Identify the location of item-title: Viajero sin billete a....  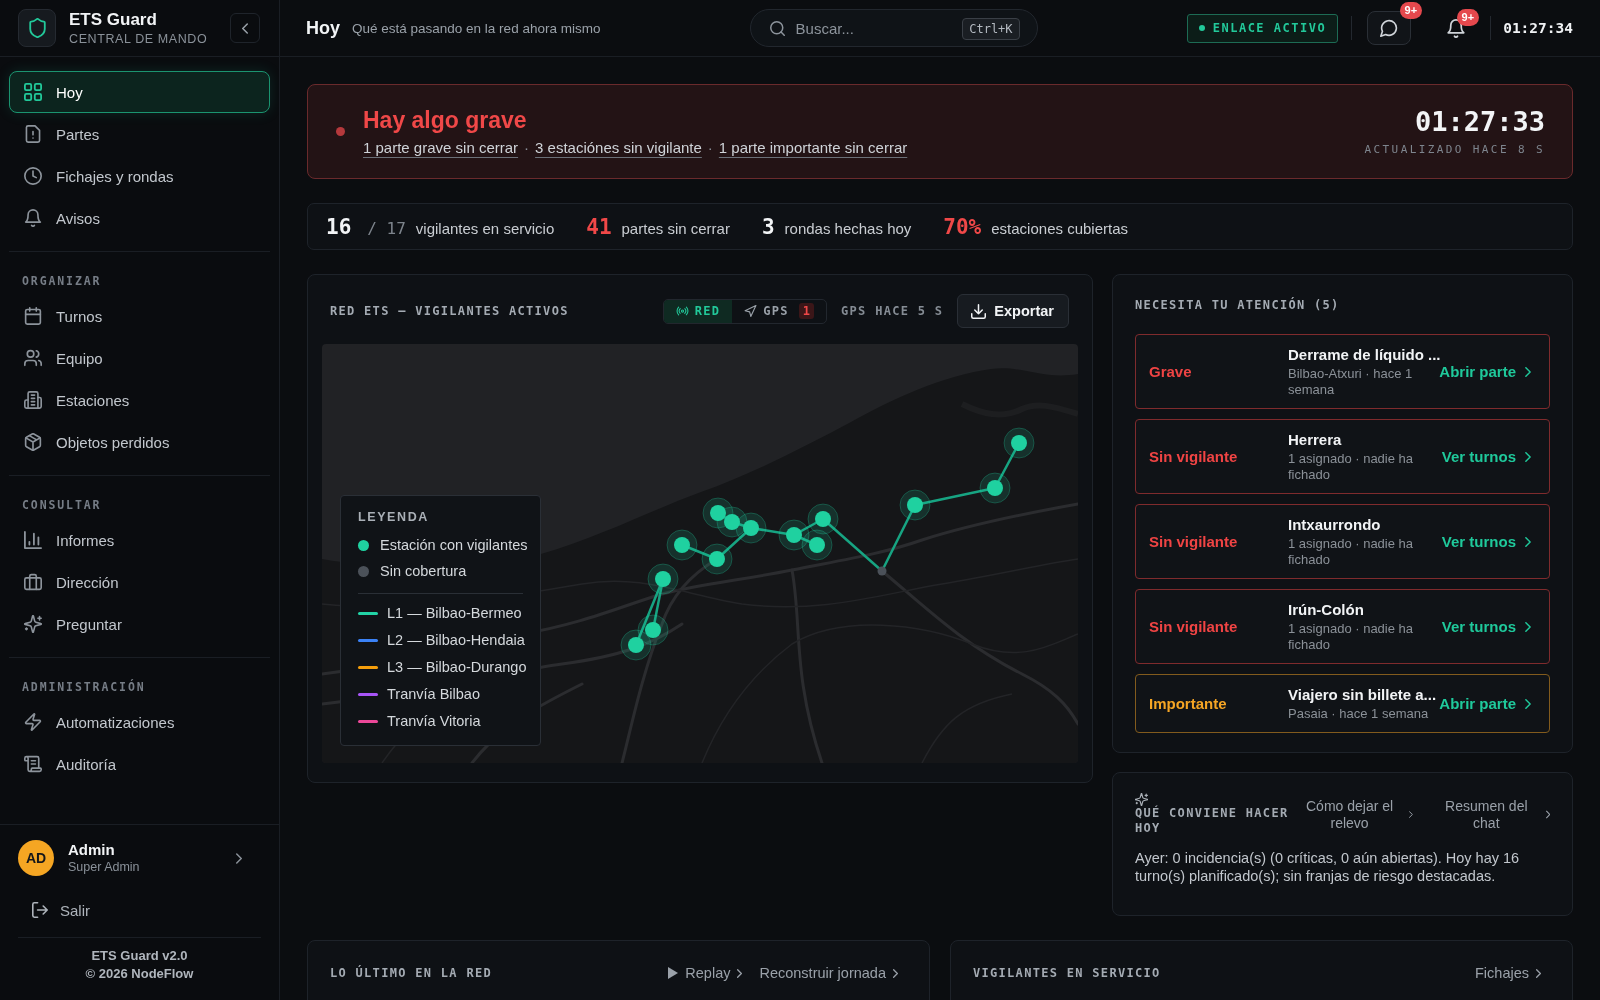
(1363, 694).